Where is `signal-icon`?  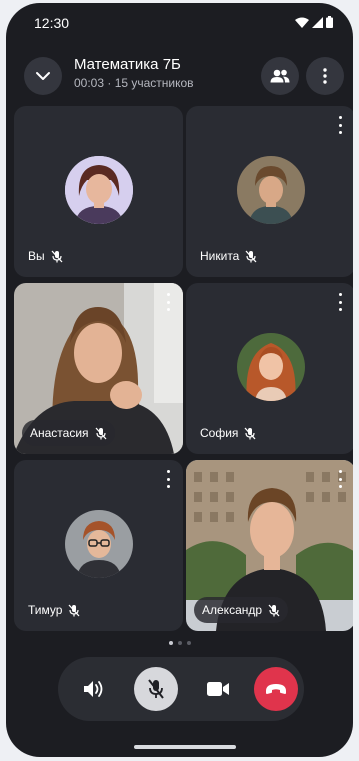 signal-icon is located at coordinates (317, 22).